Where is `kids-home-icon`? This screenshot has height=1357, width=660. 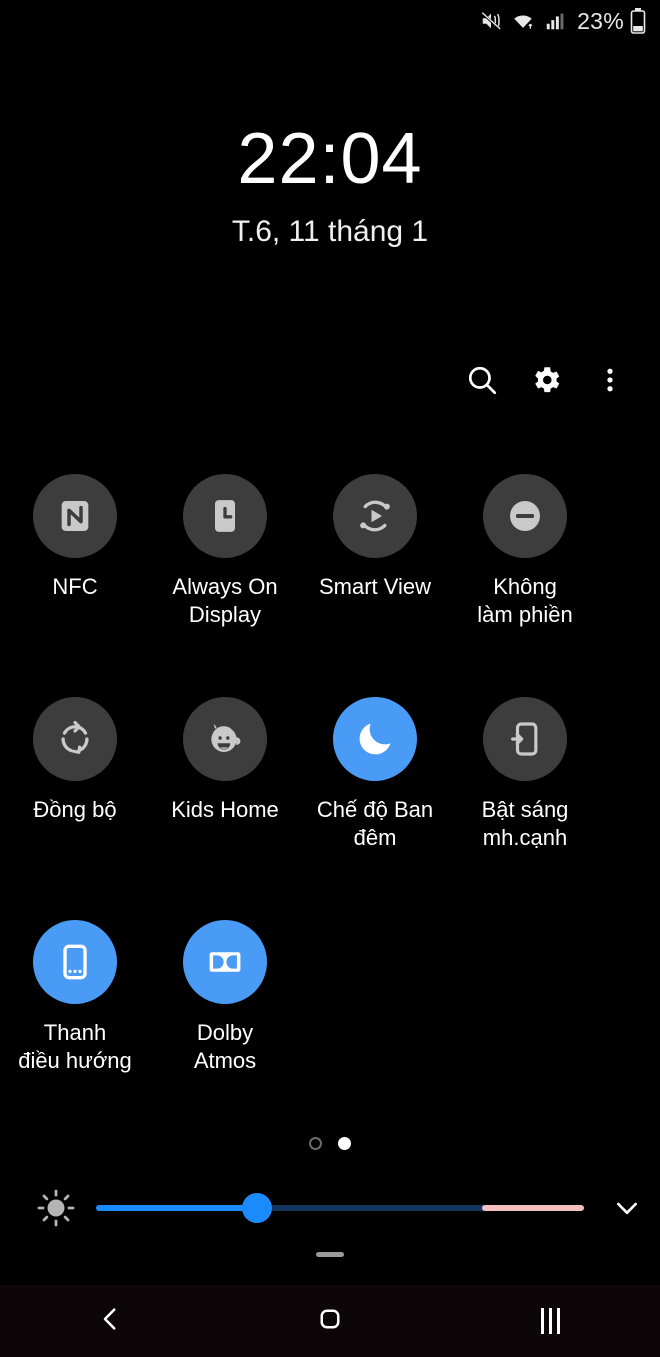 kids-home-icon is located at coordinates (225, 739).